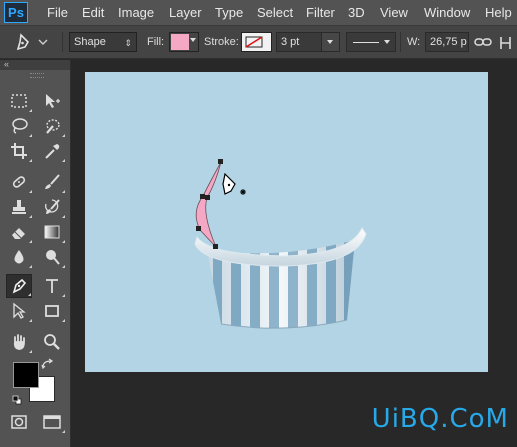  I want to click on menu-image: Image, so click(136, 12).